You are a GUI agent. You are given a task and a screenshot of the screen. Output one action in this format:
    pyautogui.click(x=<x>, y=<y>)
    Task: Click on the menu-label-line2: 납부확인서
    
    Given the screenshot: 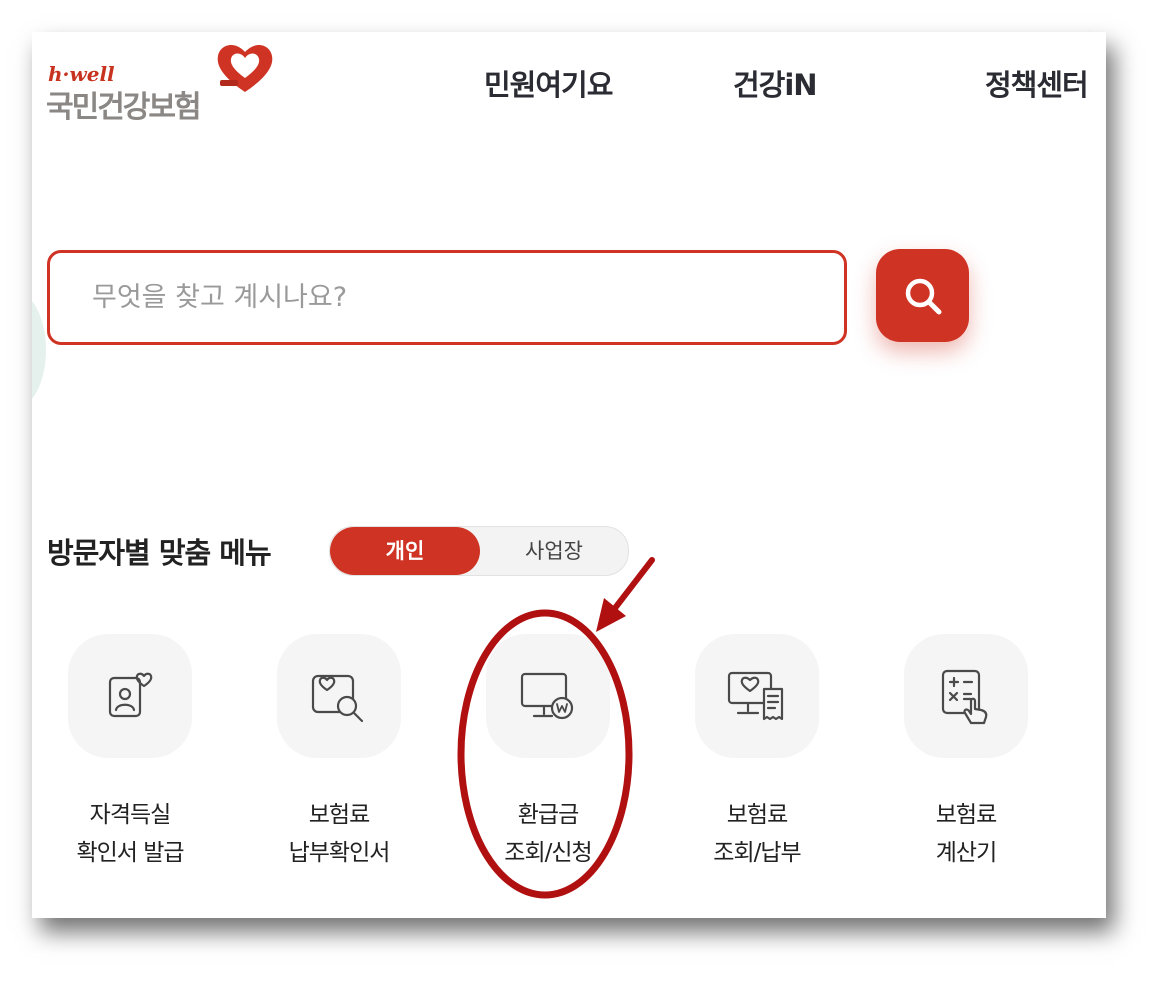 What is the action you would take?
    pyautogui.click(x=339, y=853)
    